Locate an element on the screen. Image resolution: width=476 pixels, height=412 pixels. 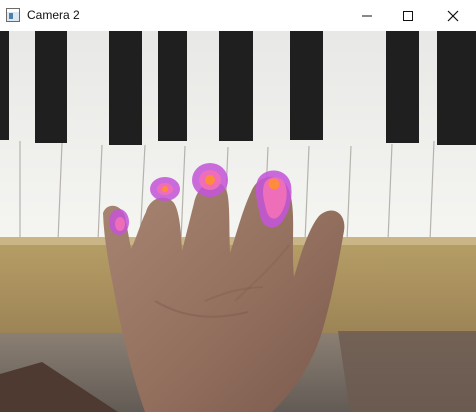
minimize-button is located at coordinates (367, 15).